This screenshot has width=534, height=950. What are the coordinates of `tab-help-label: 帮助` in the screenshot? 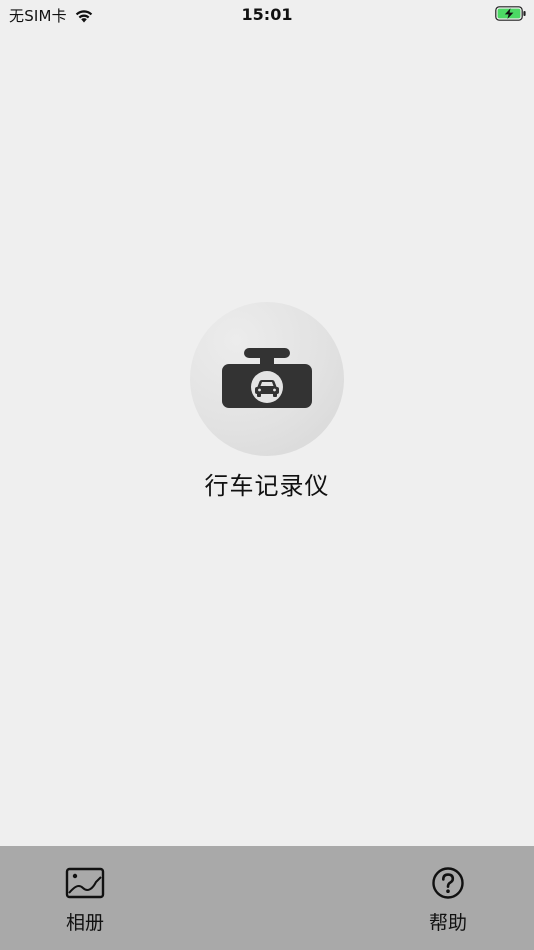 It's located at (447, 923).